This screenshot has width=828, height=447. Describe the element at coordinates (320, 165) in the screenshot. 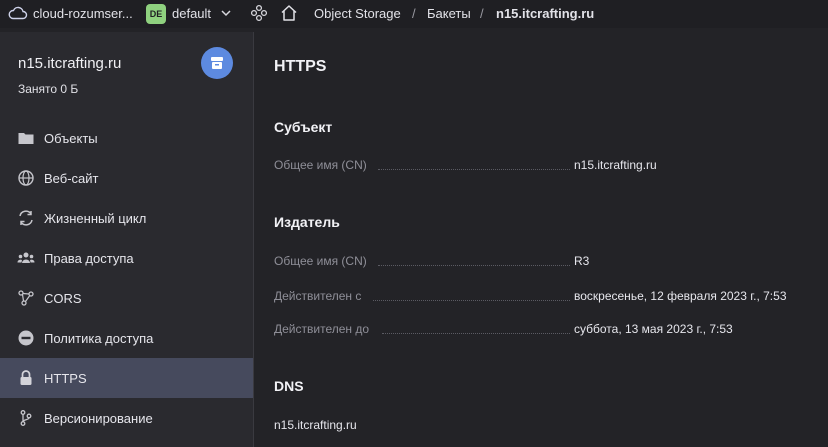

I see `subject-cn-label: Общее имя (CN)` at that location.